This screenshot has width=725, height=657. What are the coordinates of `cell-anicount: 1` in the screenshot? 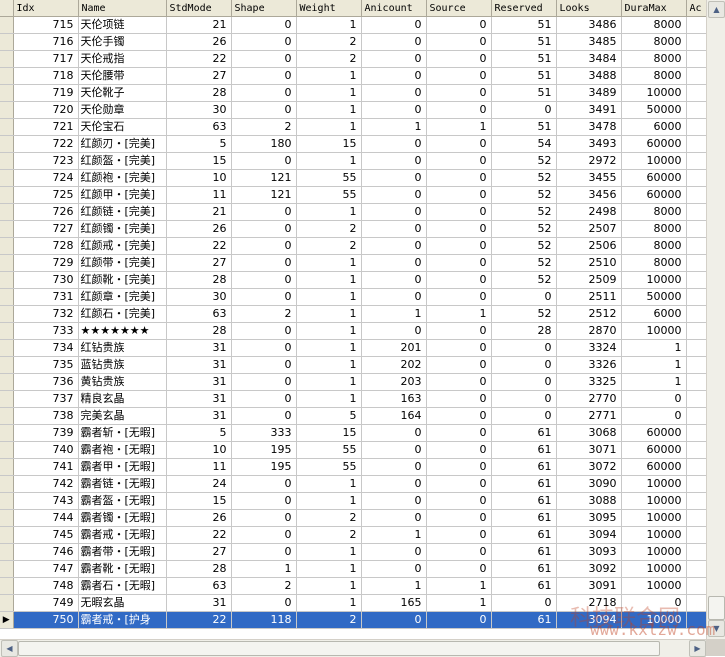 It's located at (394, 314).